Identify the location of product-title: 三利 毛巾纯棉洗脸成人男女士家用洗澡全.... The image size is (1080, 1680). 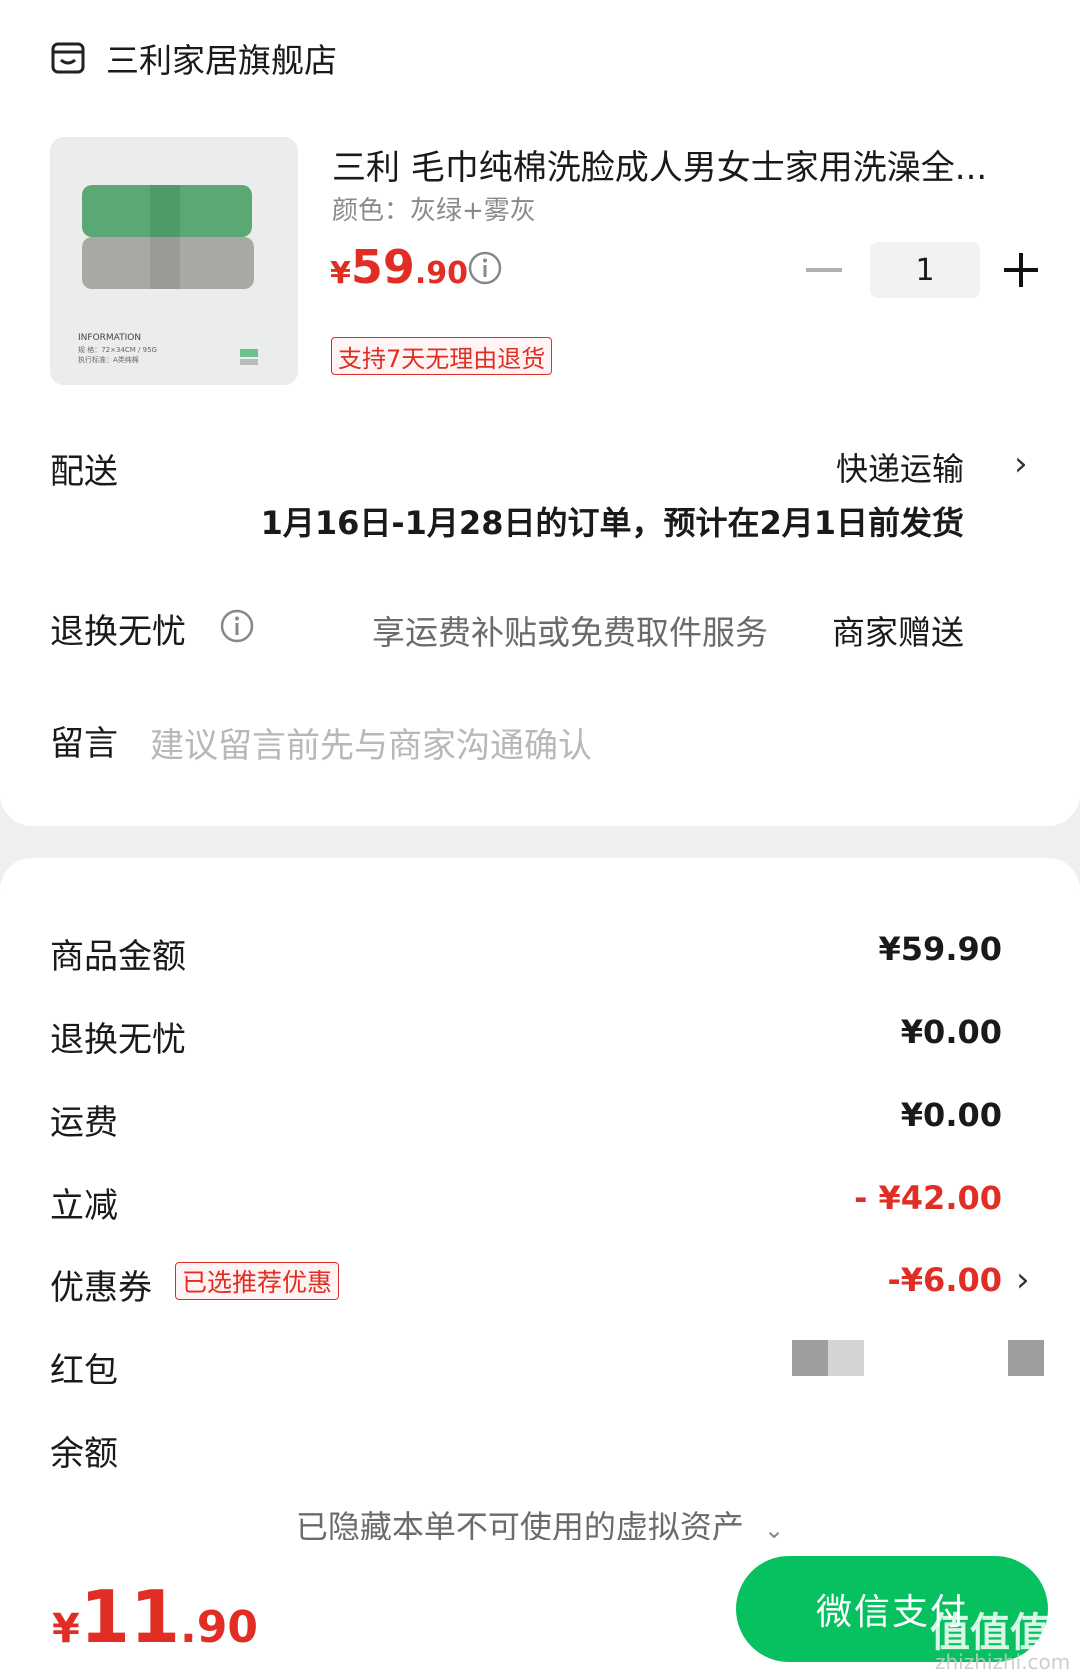
(677, 164).